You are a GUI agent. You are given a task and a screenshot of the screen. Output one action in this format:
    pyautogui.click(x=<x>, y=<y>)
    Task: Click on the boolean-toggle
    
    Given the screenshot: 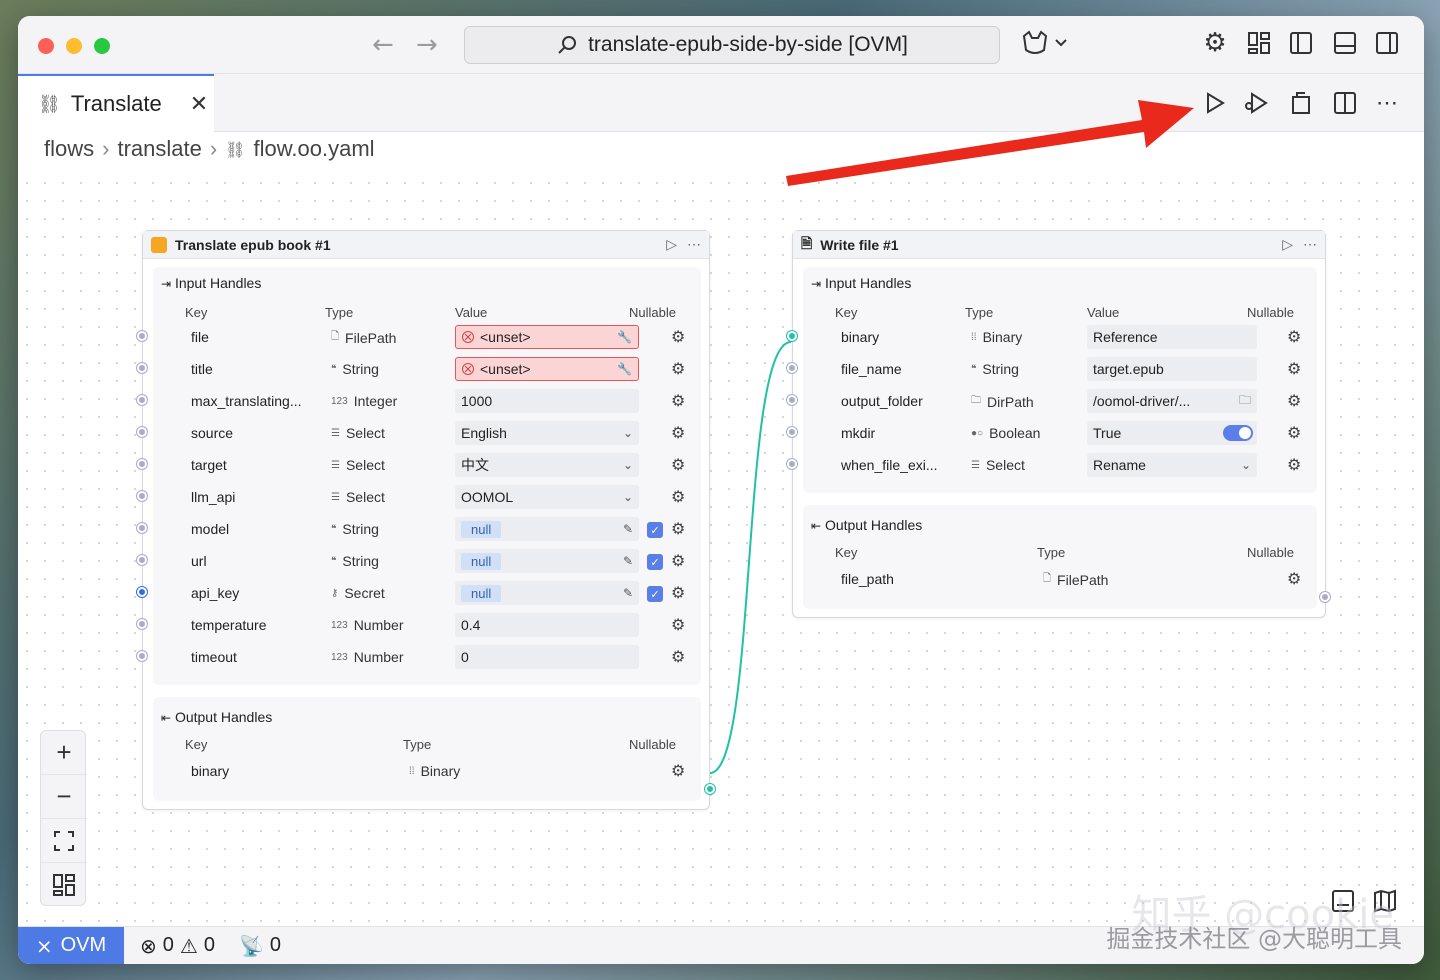 What is the action you would take?
    pyautogui.click(x=1238, y=433)
    